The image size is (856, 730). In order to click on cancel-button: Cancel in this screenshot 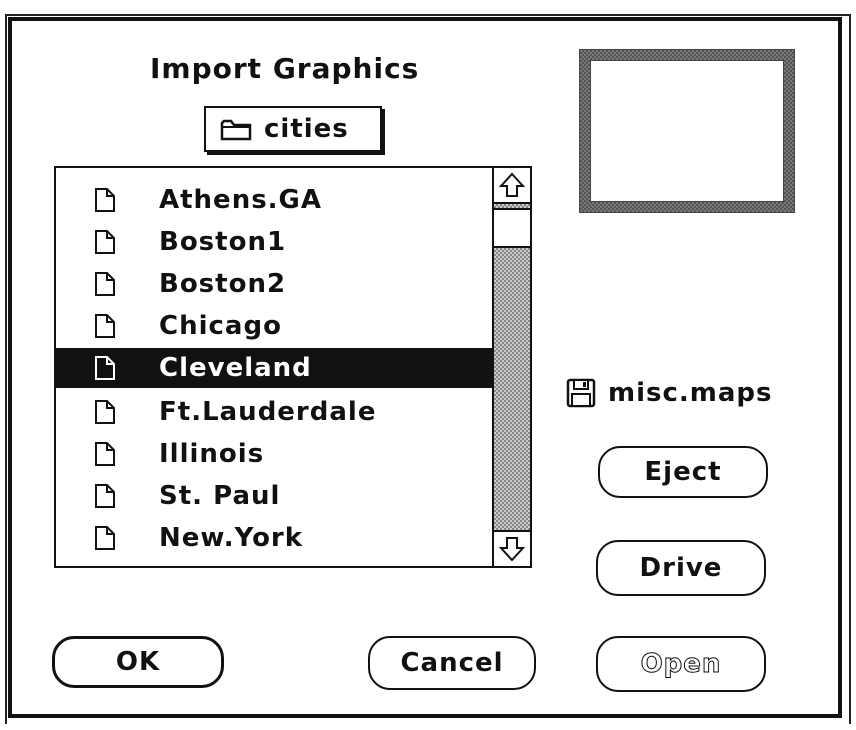, I will do `click(452, 663)`.